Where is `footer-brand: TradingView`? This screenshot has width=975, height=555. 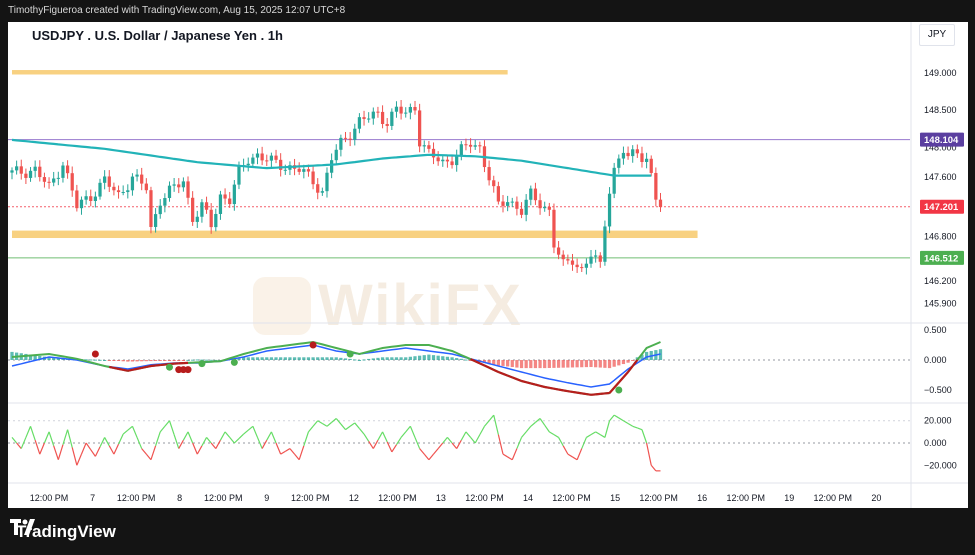 footer-brand: TradingView is located at coordinates (63, 532).